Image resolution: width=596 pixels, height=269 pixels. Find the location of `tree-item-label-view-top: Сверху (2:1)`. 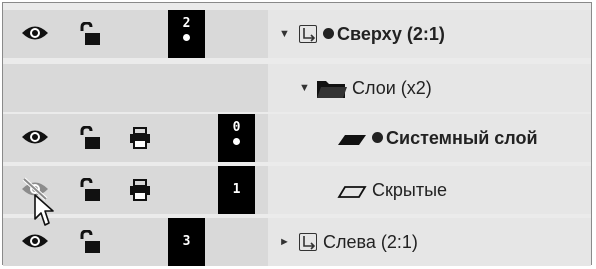

tree-item-label-view-top: Сверху (2:1) is located at coordinates (372, 34).